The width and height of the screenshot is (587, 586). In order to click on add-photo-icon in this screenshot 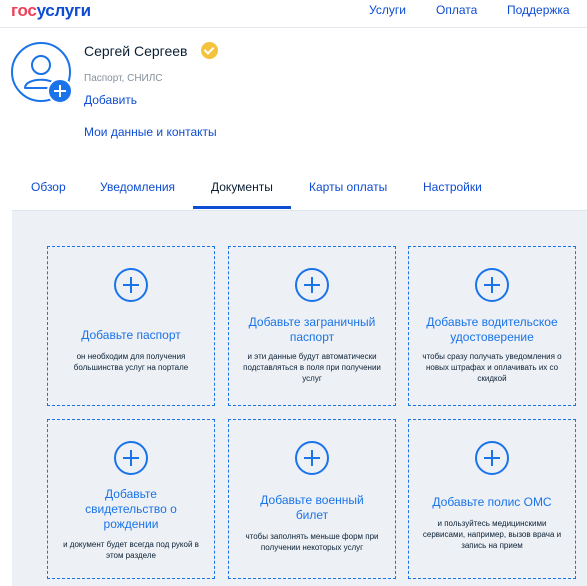, I will do `click(60, 91)`.